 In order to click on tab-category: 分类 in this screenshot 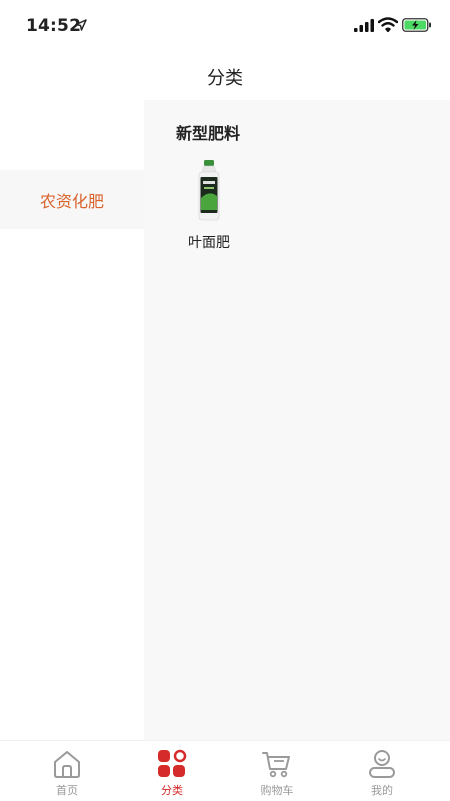, I will do `click(172, 771)`.